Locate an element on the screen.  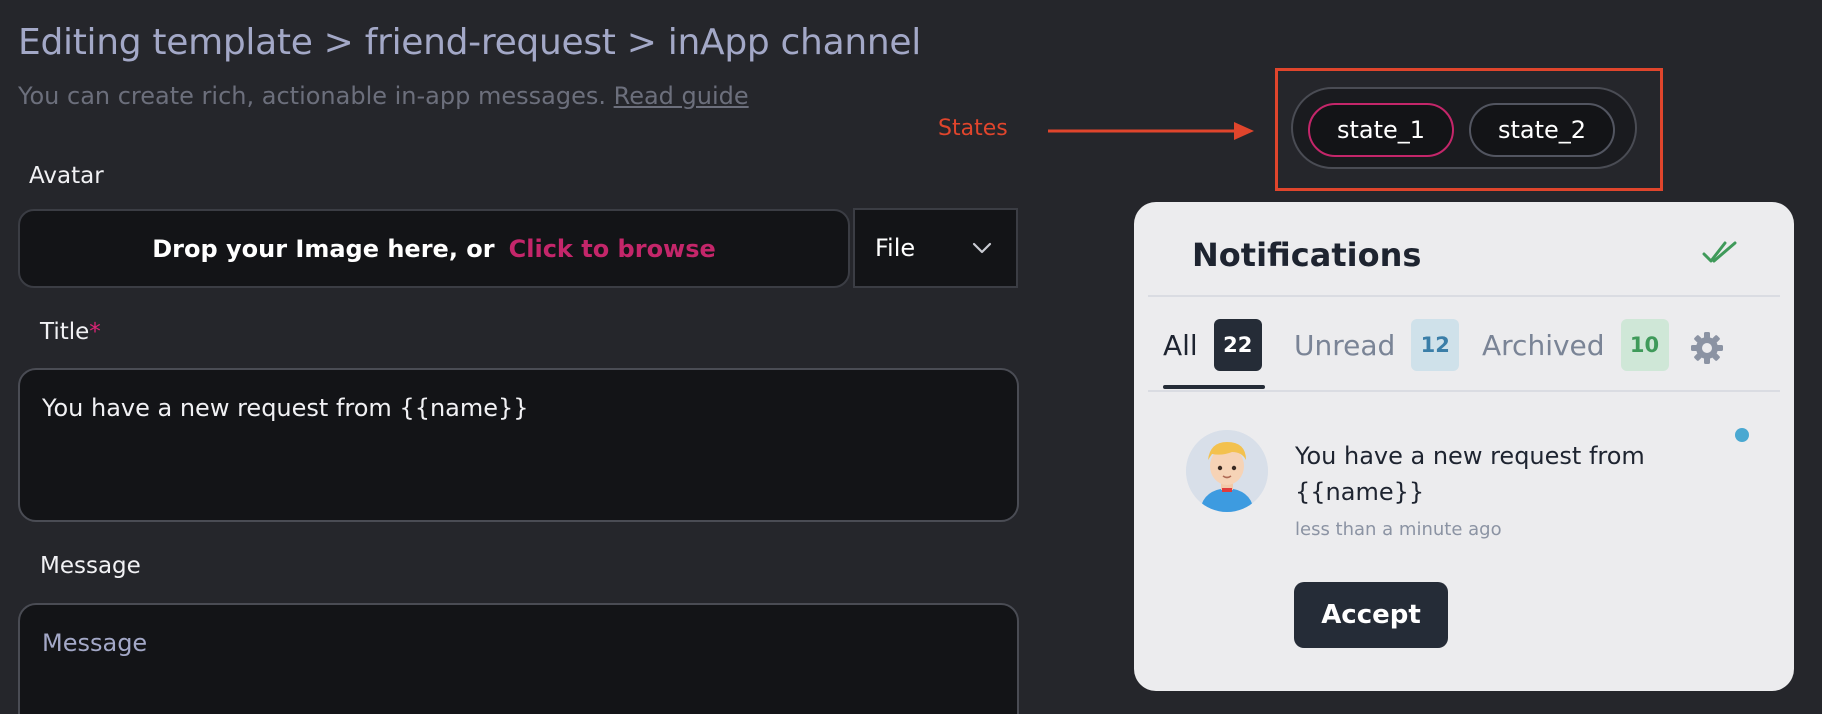
tab-unread-label: Unread is located at coordinates (1345, 345).